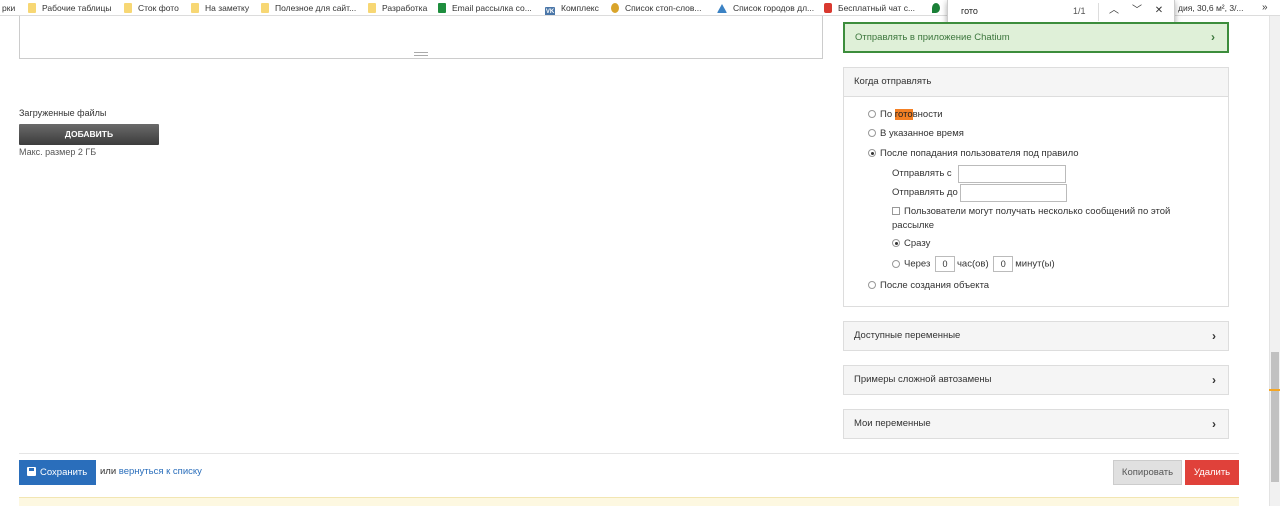 This screenshot has height=506, width=1280. What do you see at coordinates (151, 8) in the screenshot?
I see `bookmark-folder-stock-photo: Сток фото` at bounding box center [151, 8].